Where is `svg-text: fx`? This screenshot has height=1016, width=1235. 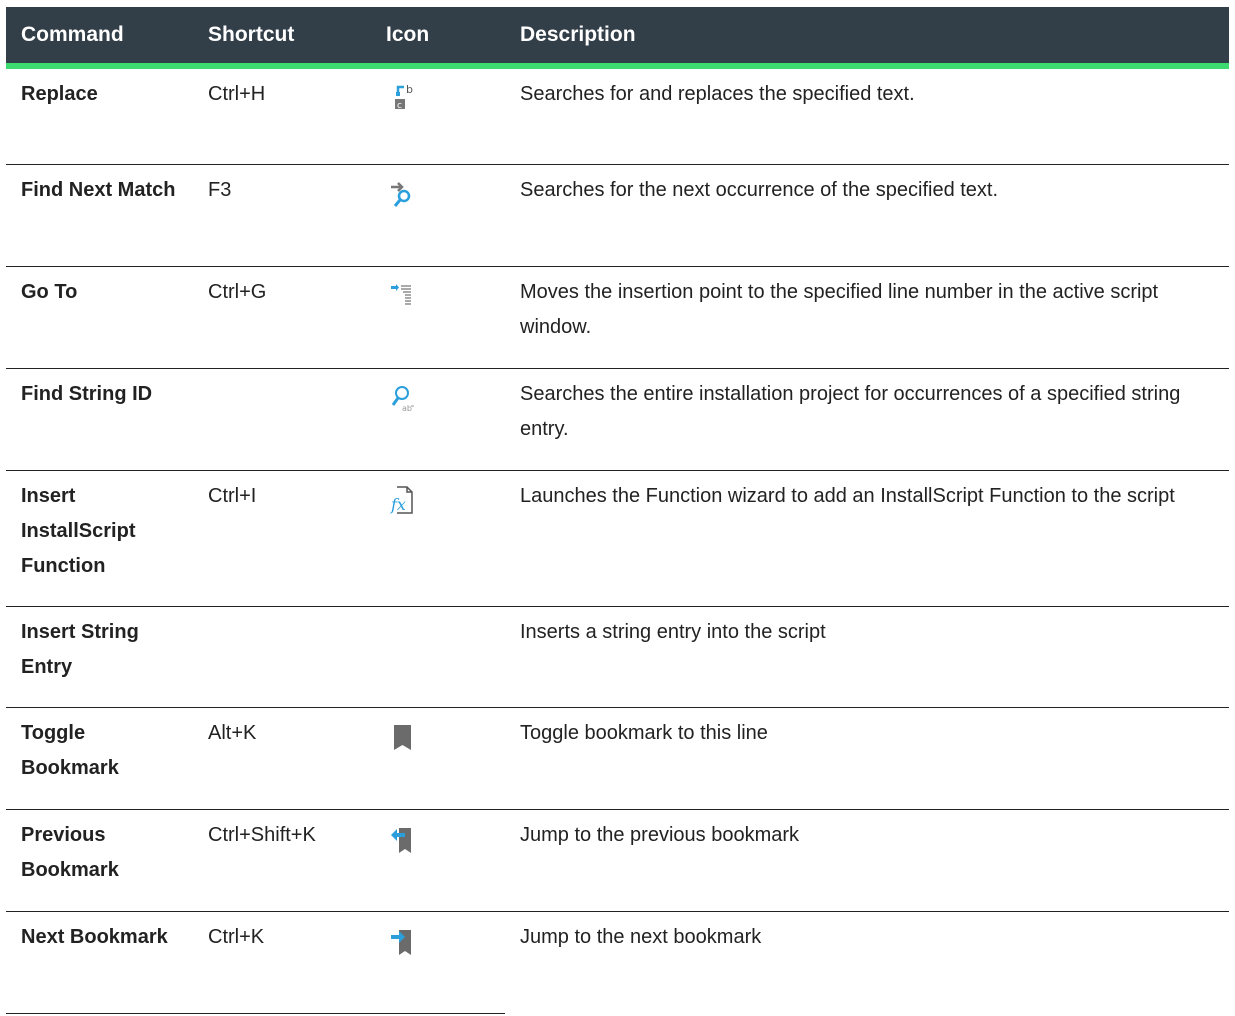
svg-text: fx is located at coordinates (398, 504).